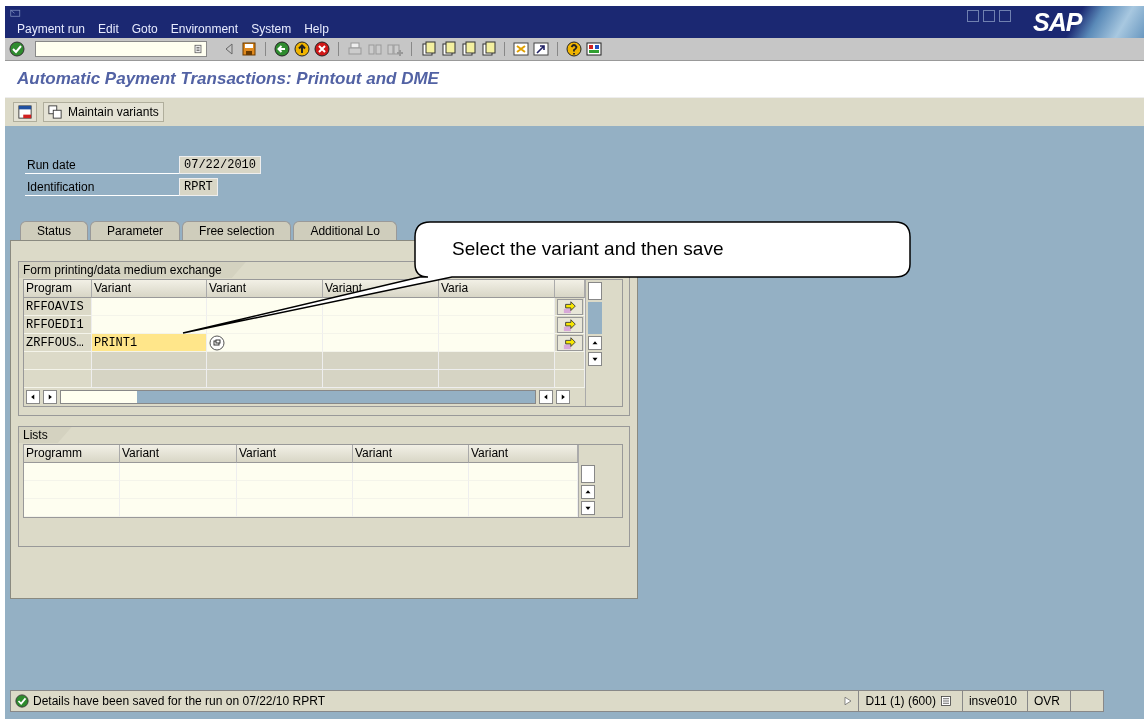 Image resolution: width=1144 pixels, height=719 pixels. Describe the element at coordinates (102, 187) in the screenshot. I see `field-label: Identification` at that location.